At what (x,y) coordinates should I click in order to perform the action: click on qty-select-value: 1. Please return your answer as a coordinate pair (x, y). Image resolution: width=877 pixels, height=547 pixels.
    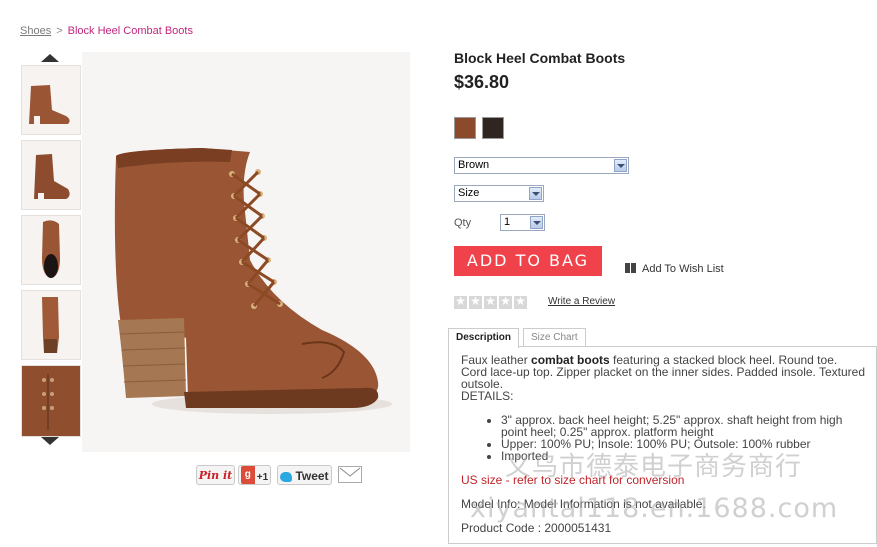
    Looking at the image, I should click on (507, 222).